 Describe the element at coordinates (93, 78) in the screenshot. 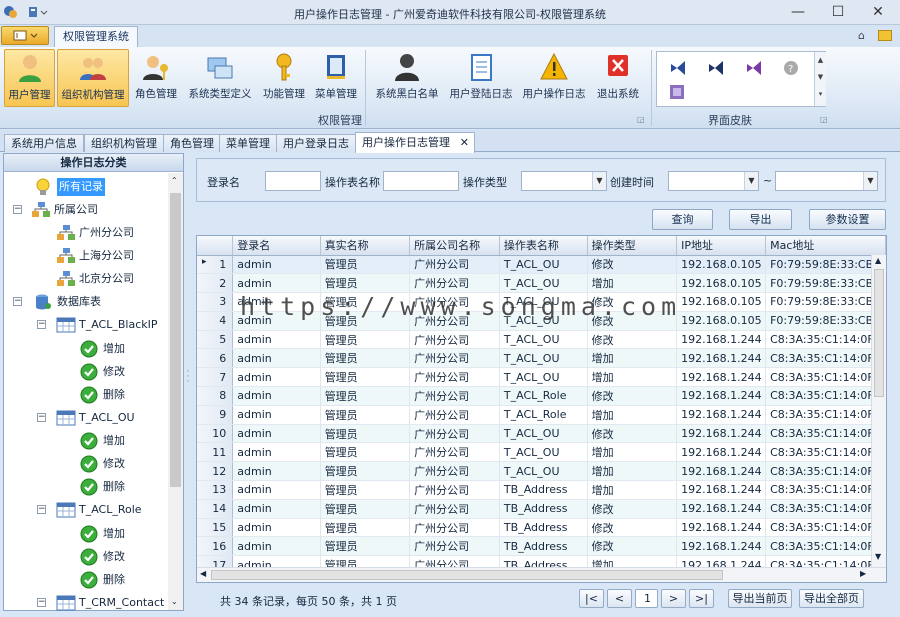

I see `org-management-button: 组织机构管理` at that location.